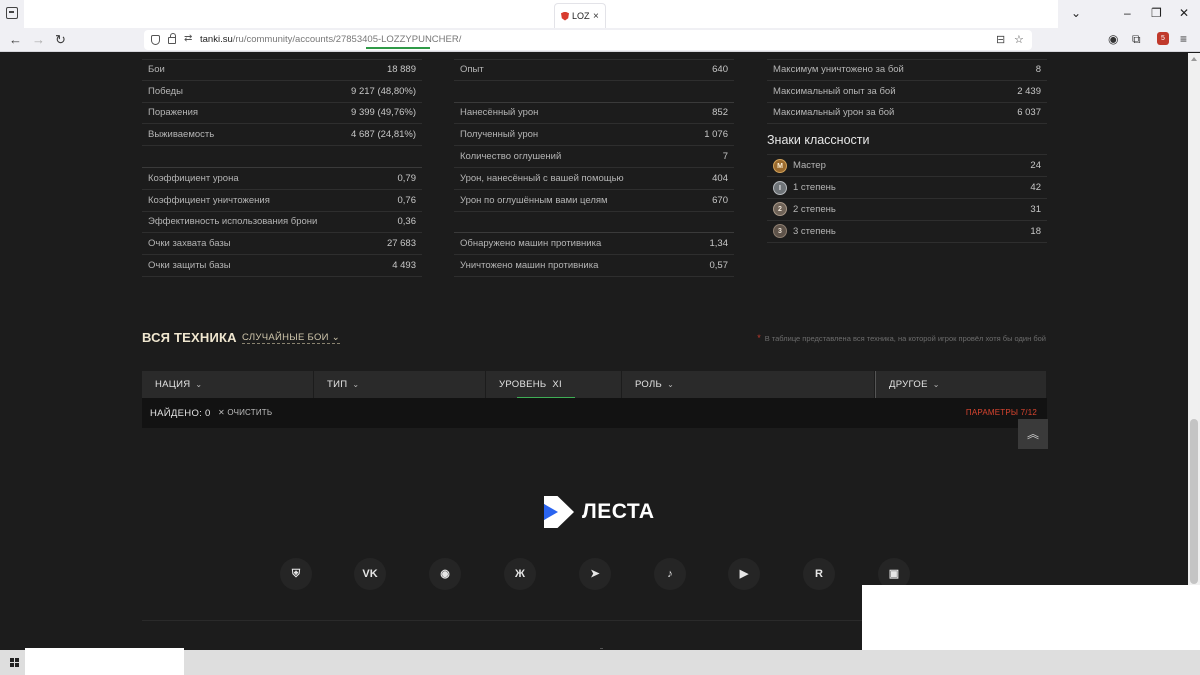 The width and height of the screenshot is (1200, 675). Describe the element at coordinates (819, 574) in the screenshot. I see `rutube-icon: R` at that location.